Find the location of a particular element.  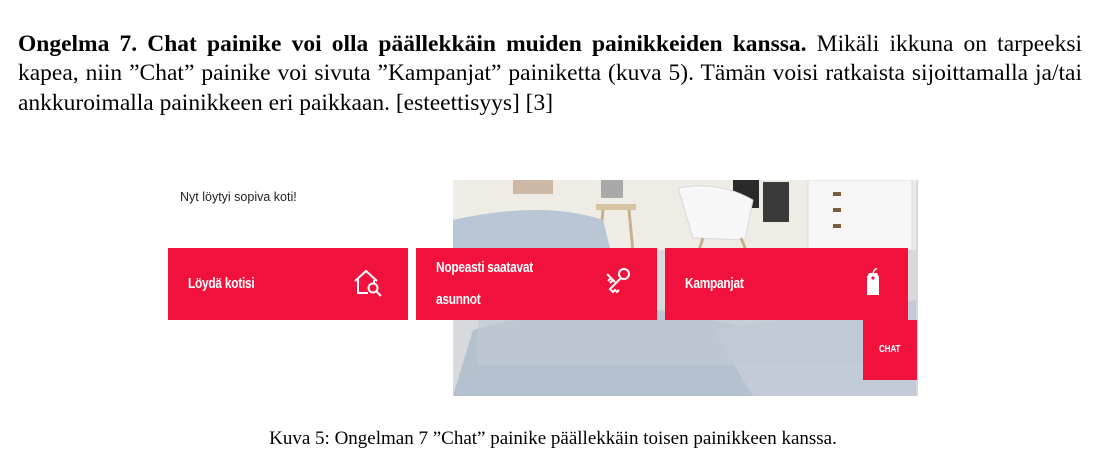

chat-button: CHAT is located at coordinates (890, 350).